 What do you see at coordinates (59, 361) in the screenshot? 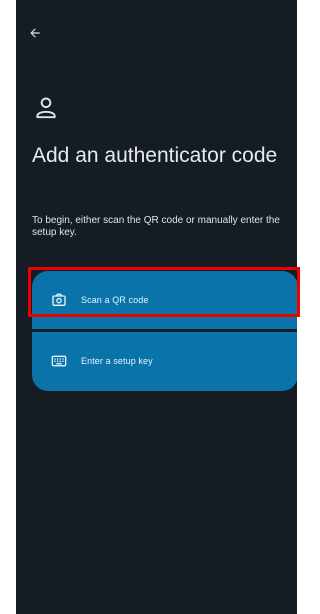
I see `keyboard-icon` at bounding box center [59, 361].